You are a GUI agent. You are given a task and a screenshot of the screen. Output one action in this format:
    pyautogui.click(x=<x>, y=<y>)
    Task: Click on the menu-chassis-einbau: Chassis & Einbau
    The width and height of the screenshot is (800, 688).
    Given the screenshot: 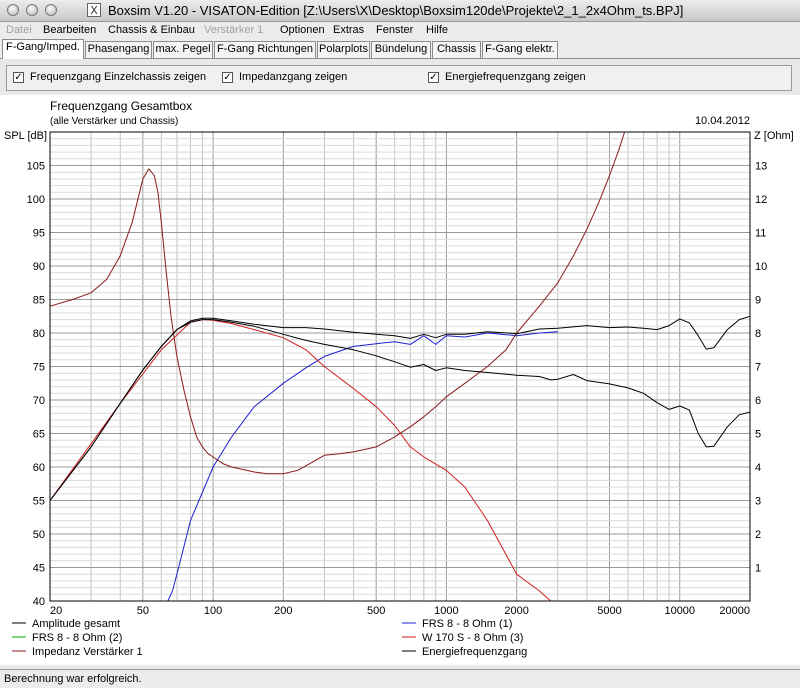 What is the action you would take?
    pyautogui.click(x=151, y=30)
    